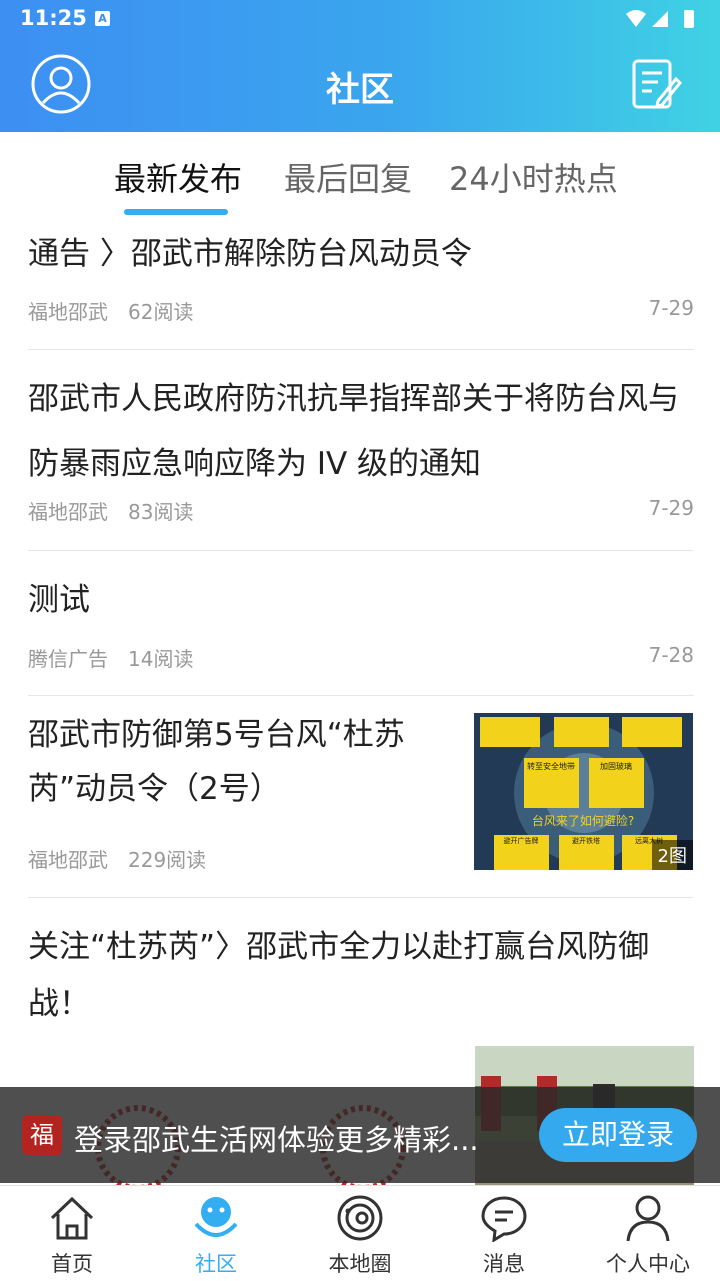  I want to click on local-circle-icon, so click(360, 1218).